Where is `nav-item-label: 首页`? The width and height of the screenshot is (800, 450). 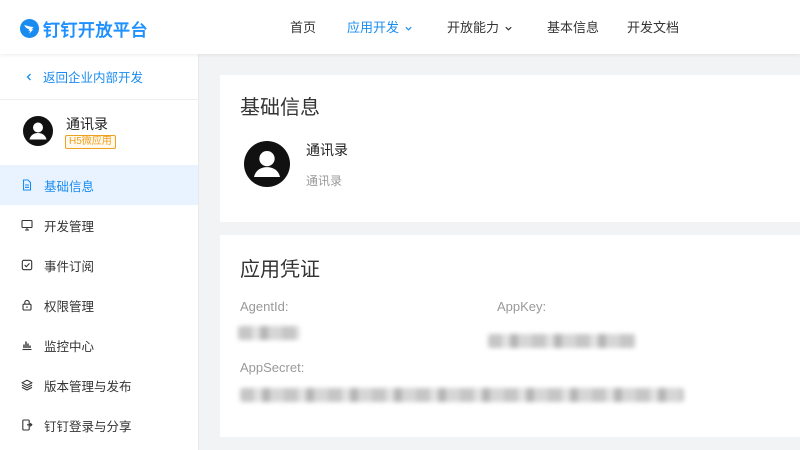
nav-item-label: 首页 is located at coordinates (303, 27).